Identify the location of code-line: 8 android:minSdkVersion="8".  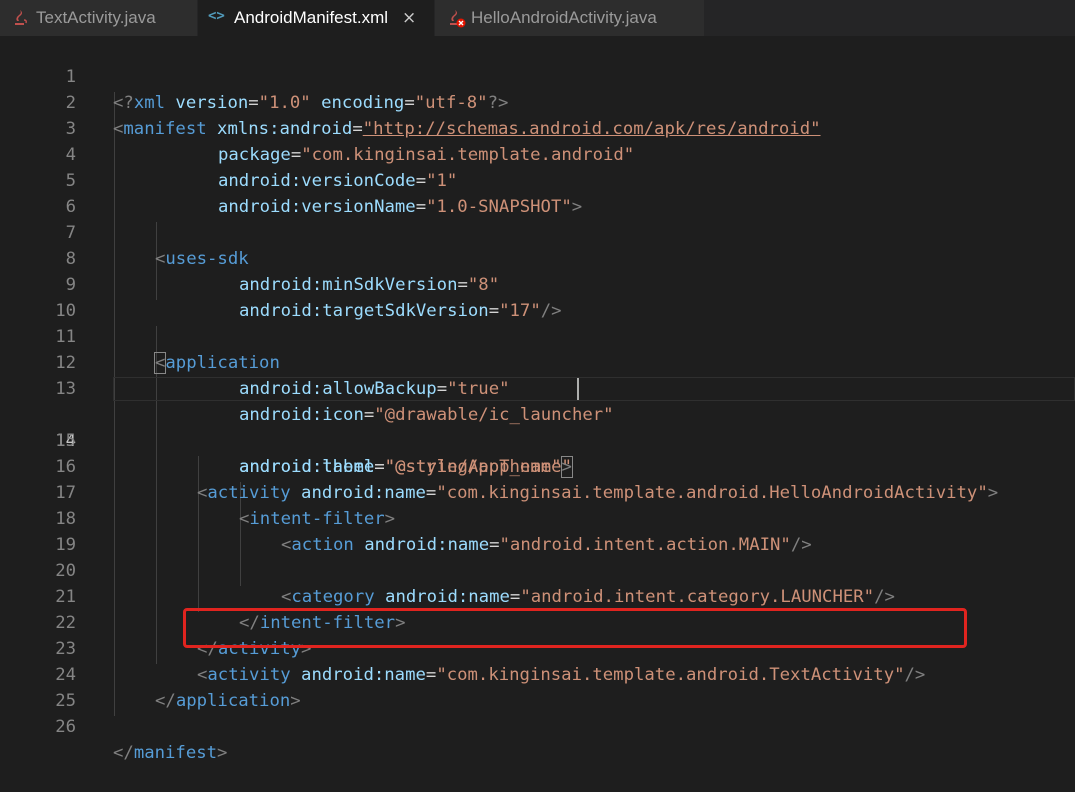
(537, 257).